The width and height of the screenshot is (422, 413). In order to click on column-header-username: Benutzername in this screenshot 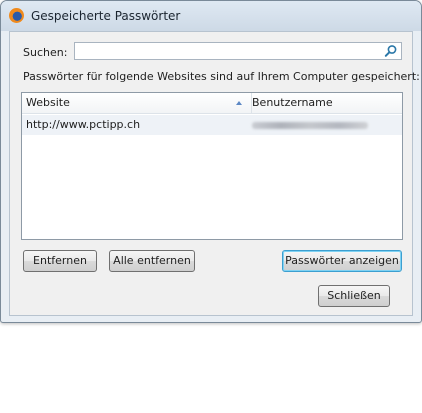, I will do `click(325, 103)`.